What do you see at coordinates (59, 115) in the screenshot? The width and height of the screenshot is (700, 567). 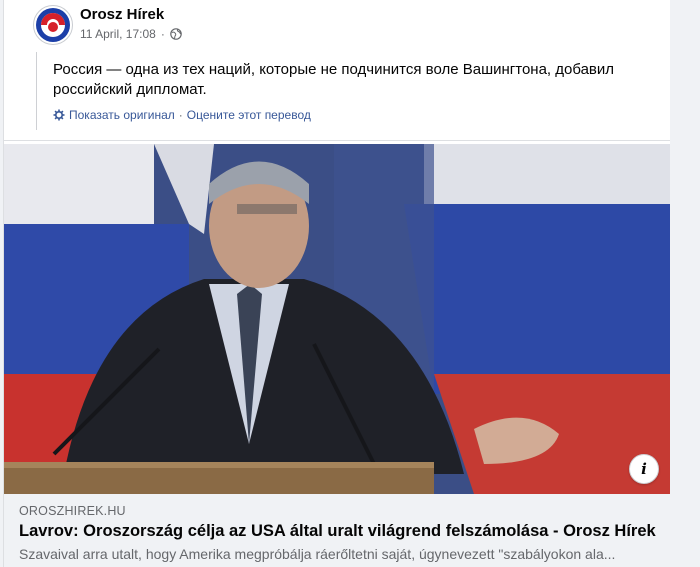 I see `gear-icon` at bounding box center [59, 115].